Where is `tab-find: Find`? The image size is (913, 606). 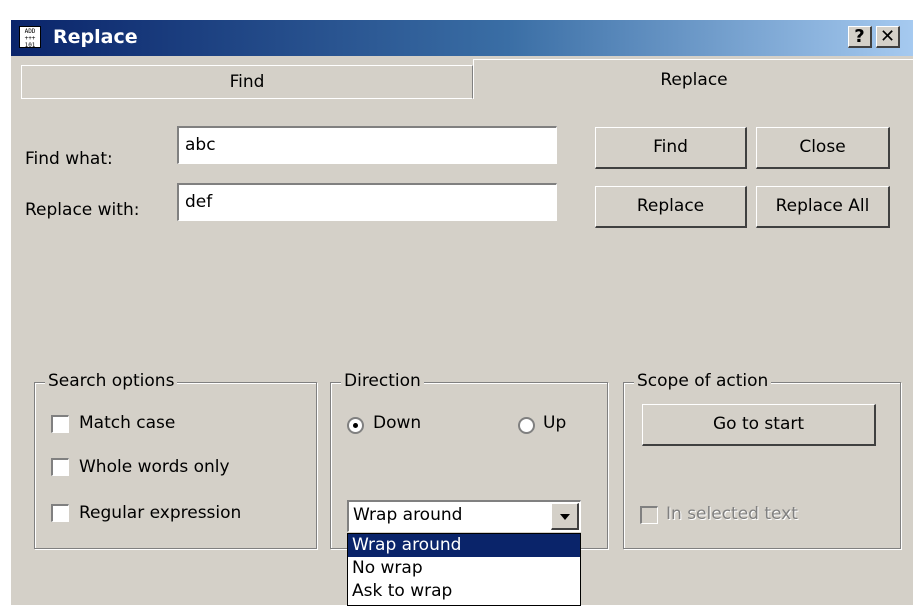 tab-find: Find is located at coordinates (247, 82).